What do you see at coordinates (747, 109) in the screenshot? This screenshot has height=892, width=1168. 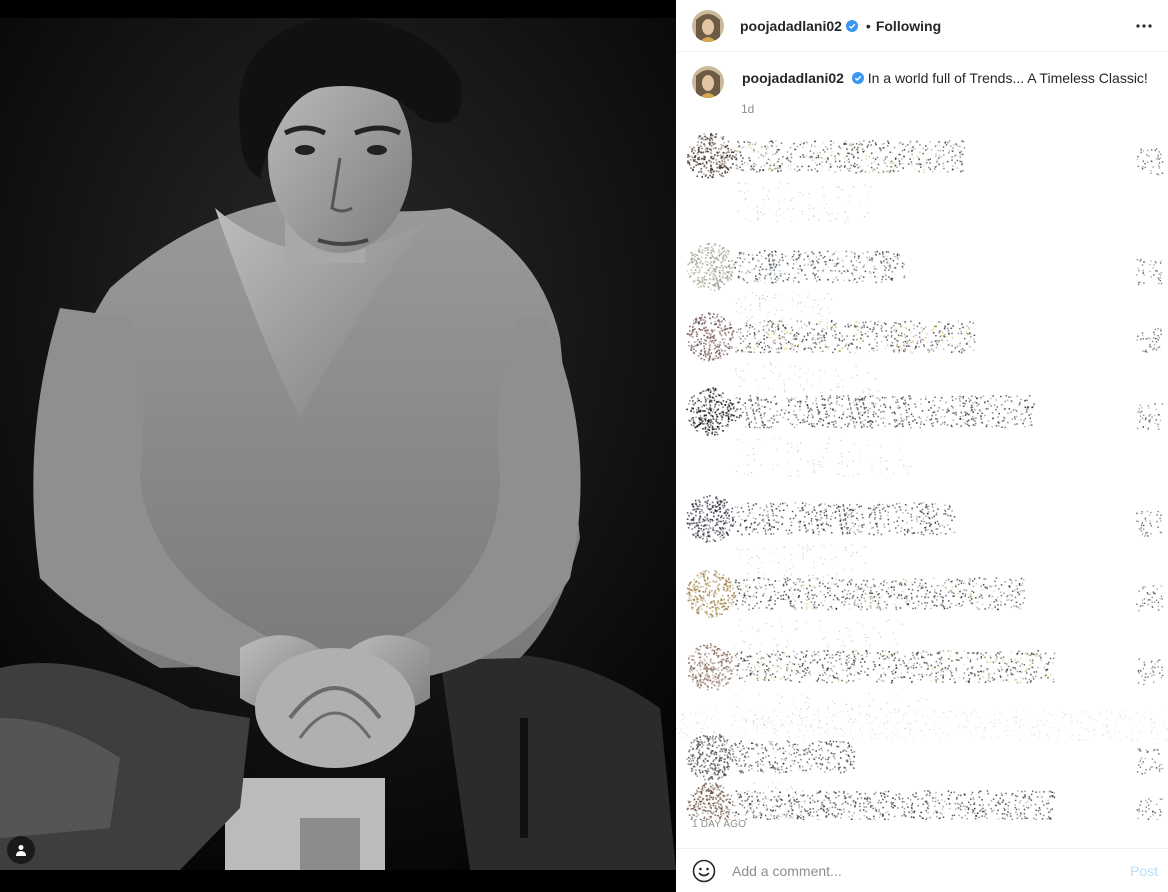 I see `caption-timestamp: 1d` at bounding box center [747, 109].